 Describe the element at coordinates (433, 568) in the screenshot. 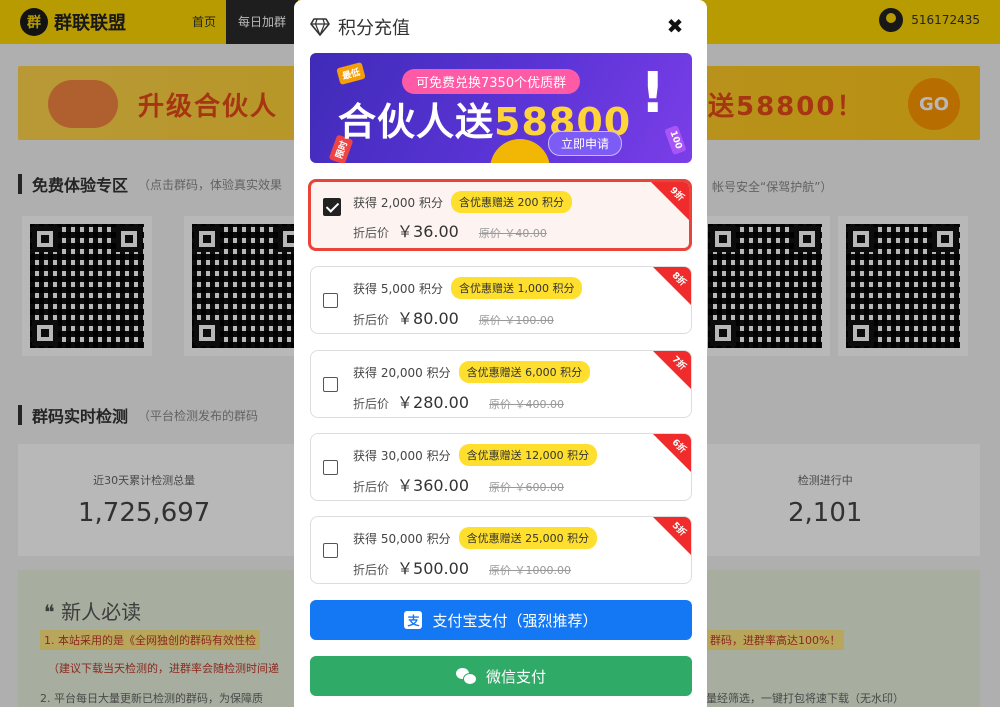

I see `plan-price: ￥500.00` at that location.